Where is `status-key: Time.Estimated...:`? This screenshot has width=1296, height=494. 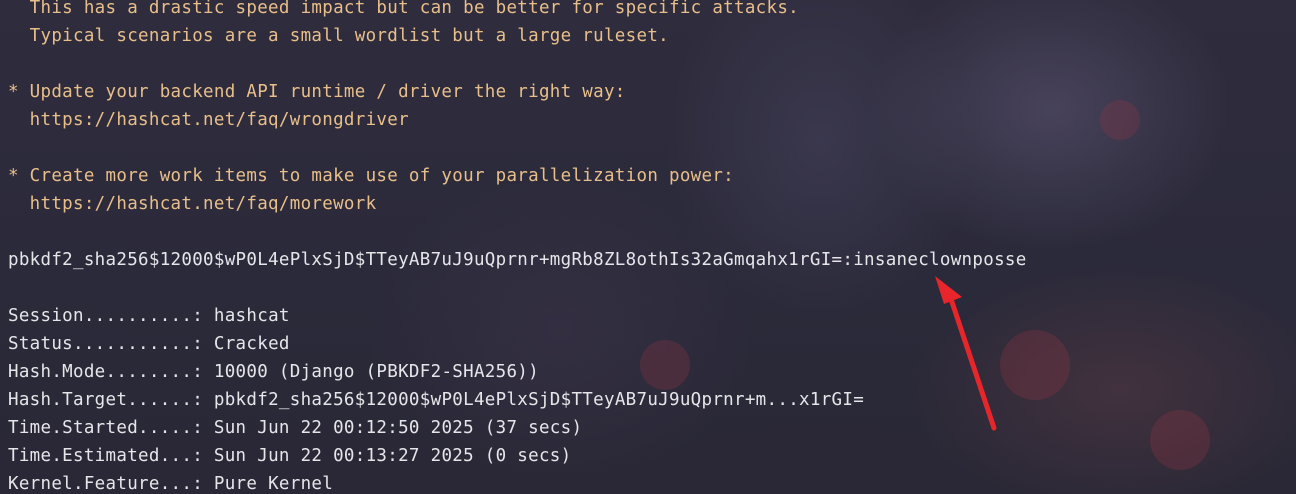 status-key: Time.Estimated...: is located at coordinates (106, 456).